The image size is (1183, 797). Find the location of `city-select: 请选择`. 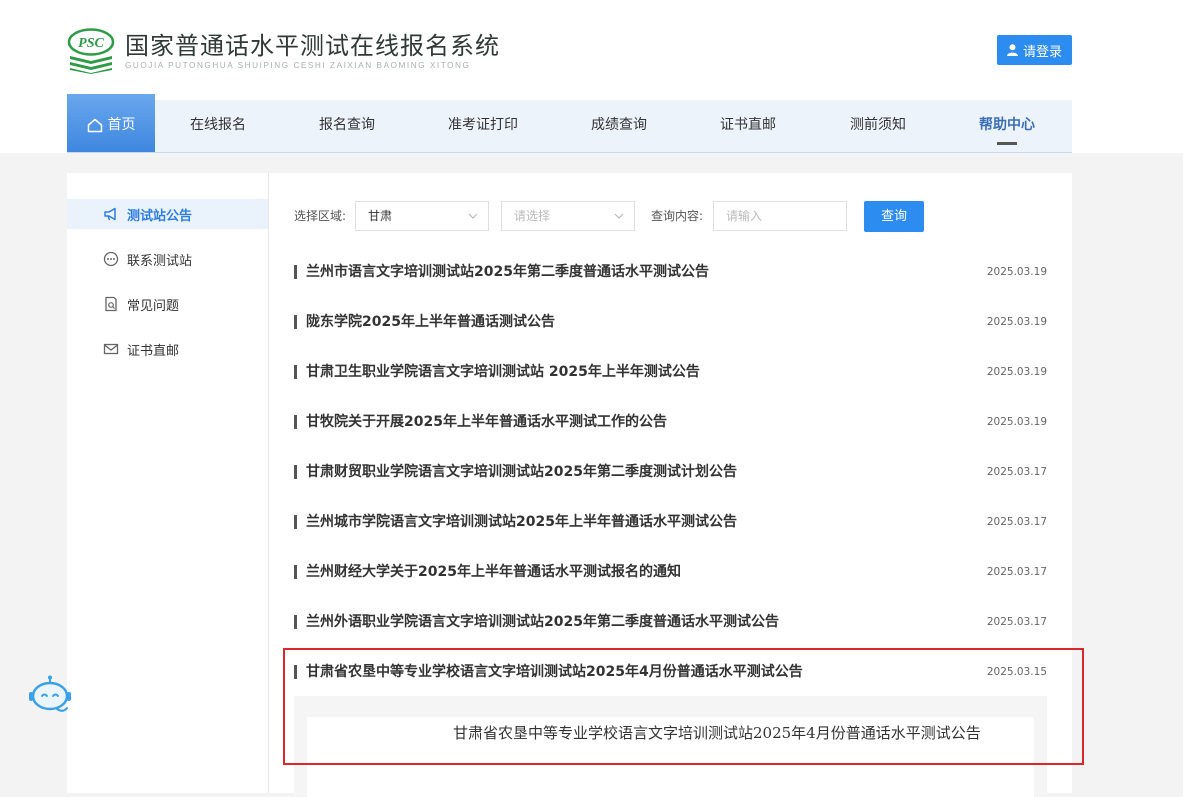

city-select: 请选择 is located at coordinates (568, 216).